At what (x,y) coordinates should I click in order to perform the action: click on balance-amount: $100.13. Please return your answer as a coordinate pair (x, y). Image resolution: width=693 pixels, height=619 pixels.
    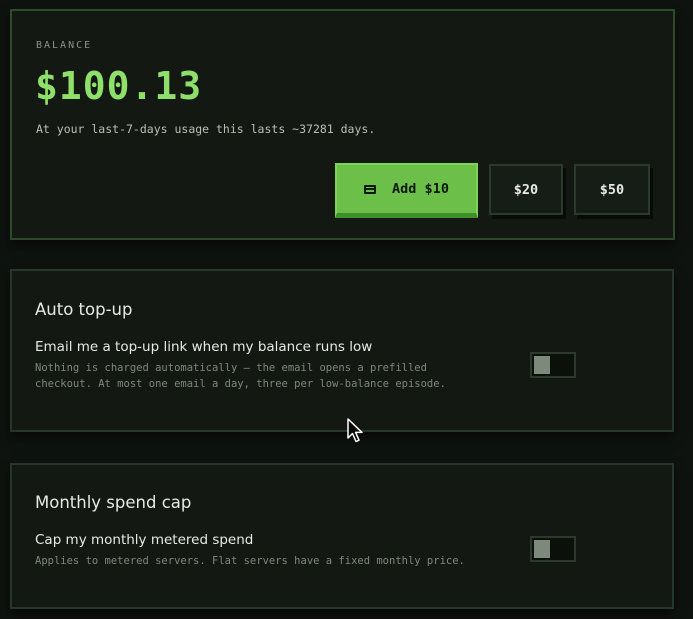
    Looking at the image, I should click on (119, 86).